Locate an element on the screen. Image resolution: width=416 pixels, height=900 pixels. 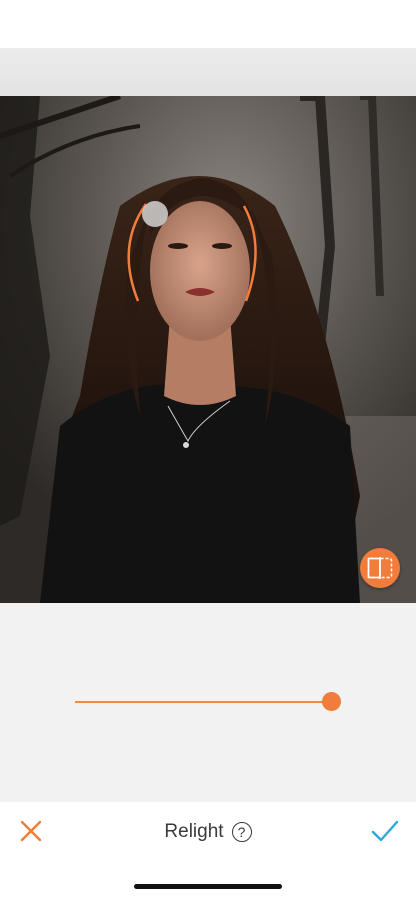
help-icon: ? is located at coordinates (241, 832).